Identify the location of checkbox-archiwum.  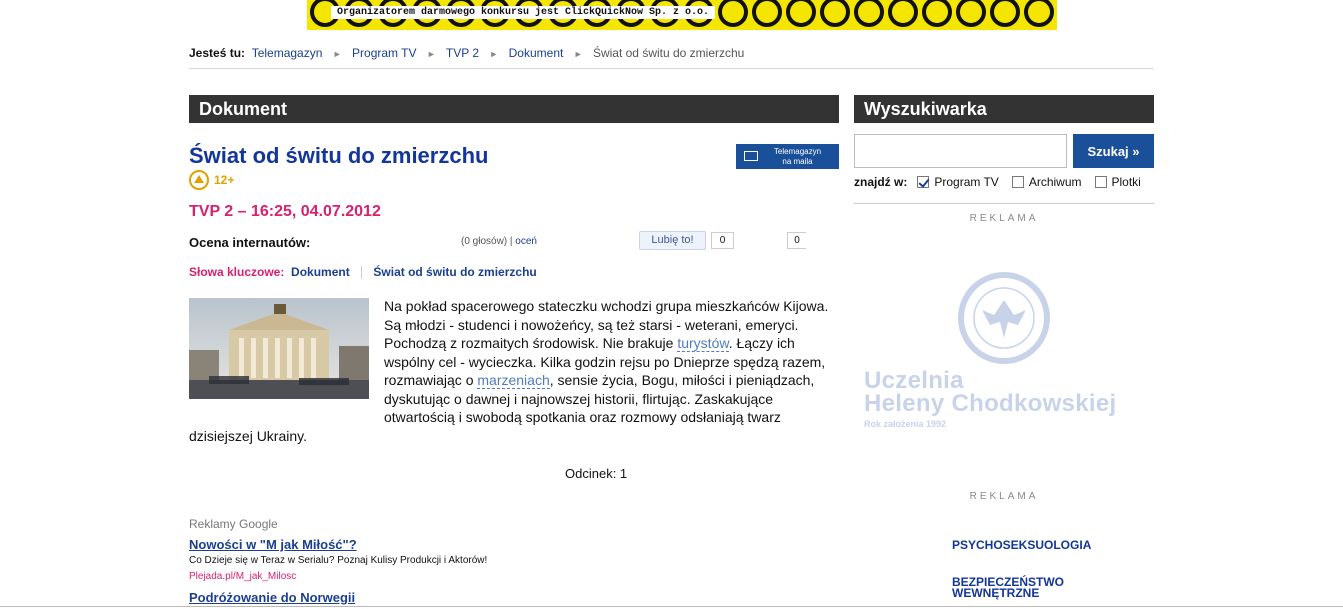
(1017, 182).